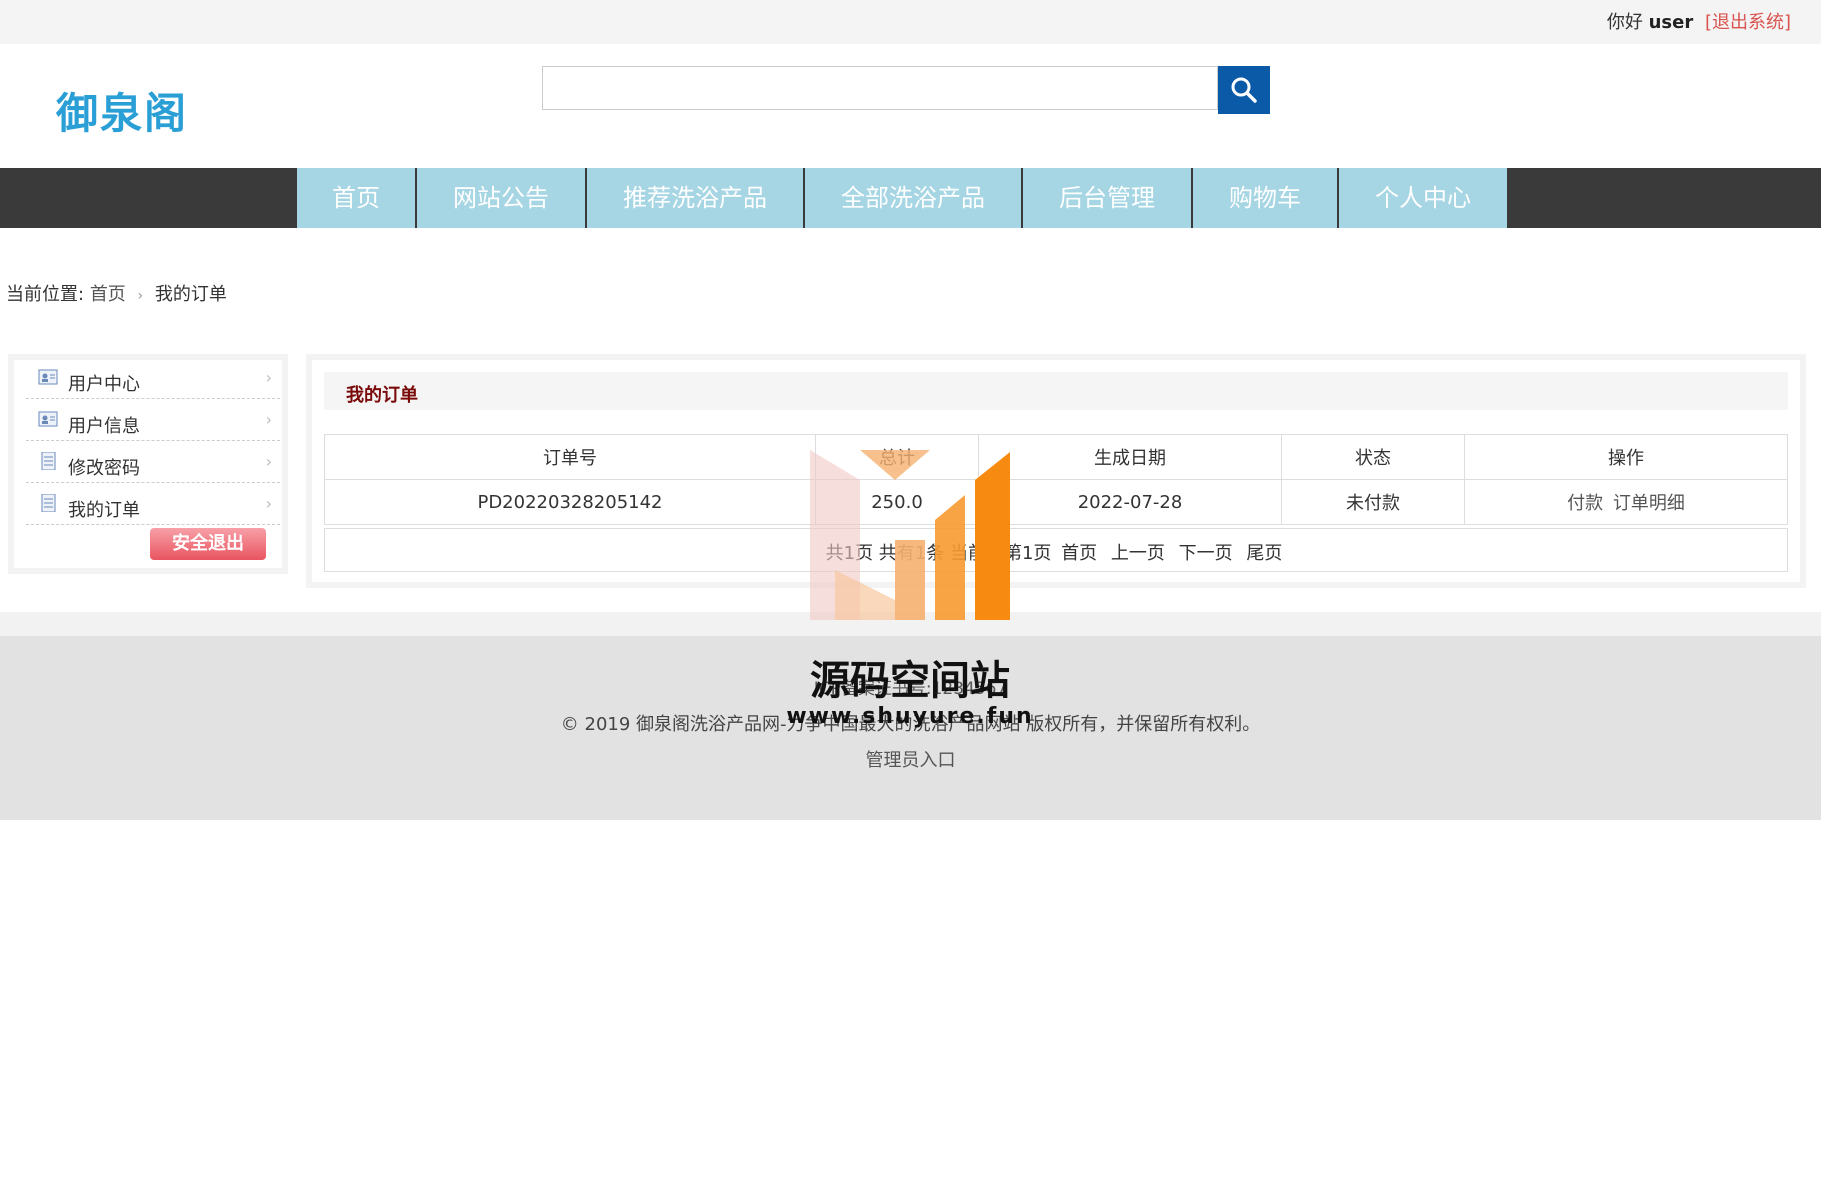 The width and height of the screenshot is (1821, 1185). Describe the element at coordinates (1130, 457) in the screenshot. I see `column-header: 生成日期` at that location.